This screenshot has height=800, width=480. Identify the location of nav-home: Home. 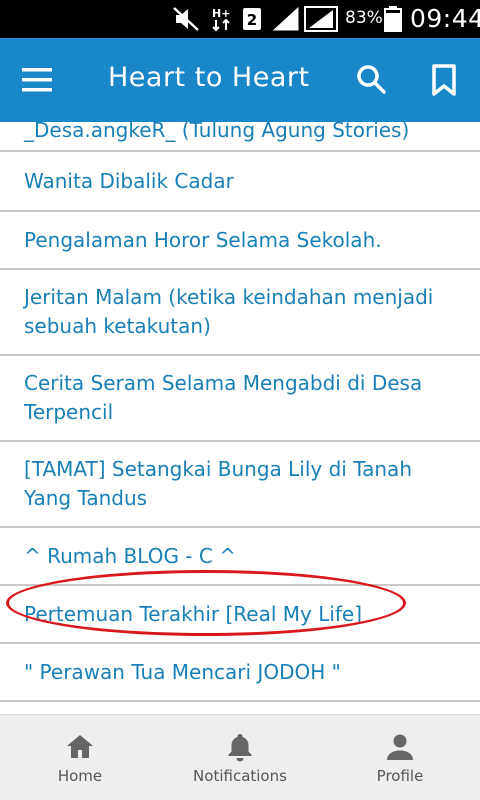
(80, 757).